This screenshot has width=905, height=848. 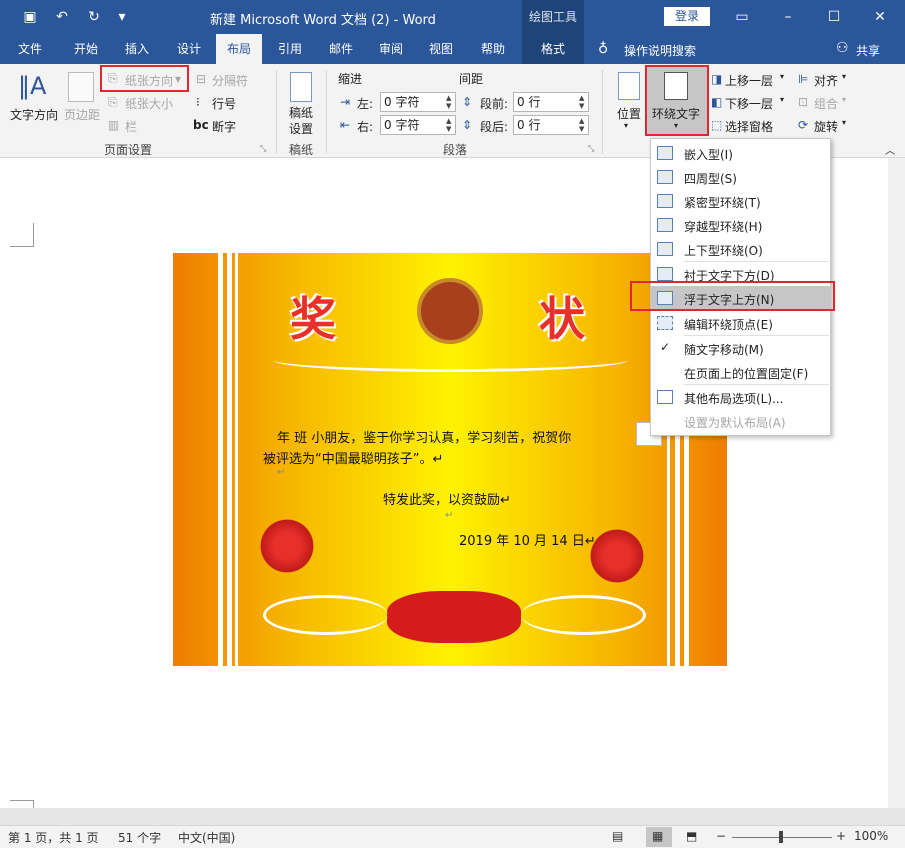 I want to click on space-after-label: 段后:, so click(x=494, y=127).